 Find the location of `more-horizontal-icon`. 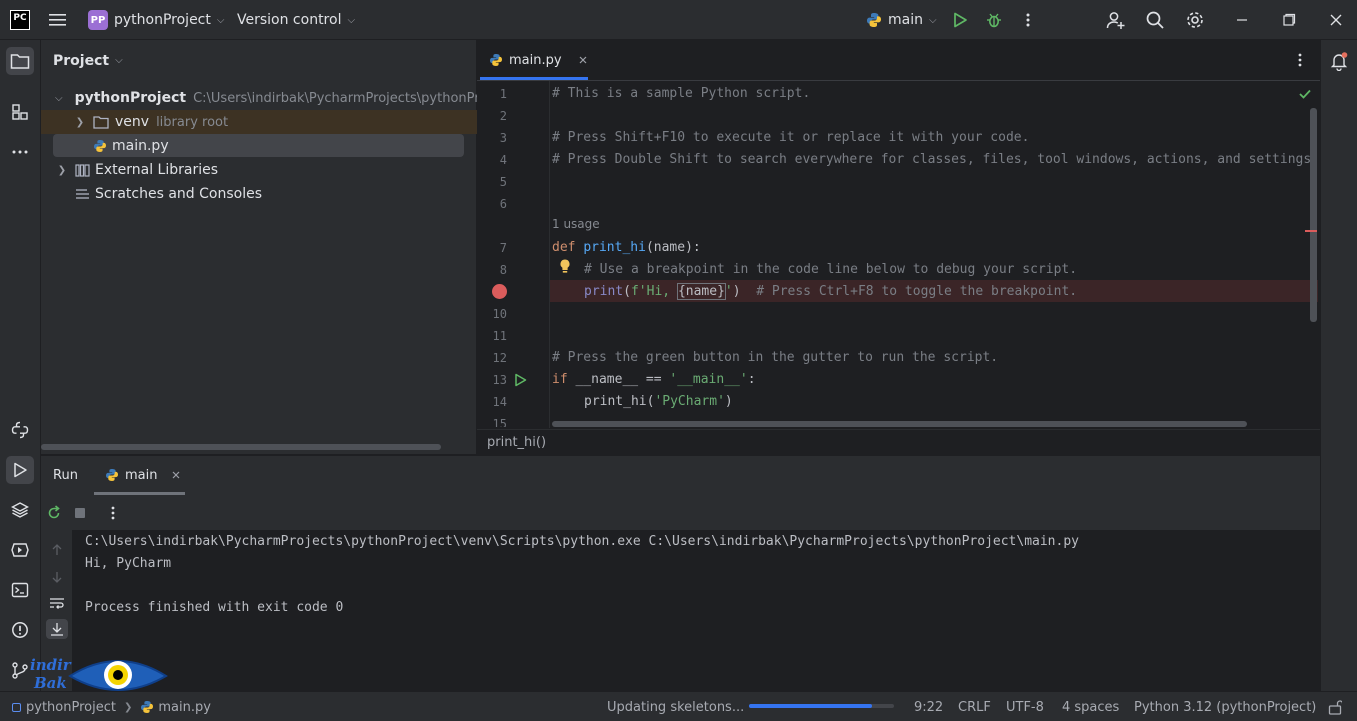

more-horizontal-icon is located at coordinates (20, 152).